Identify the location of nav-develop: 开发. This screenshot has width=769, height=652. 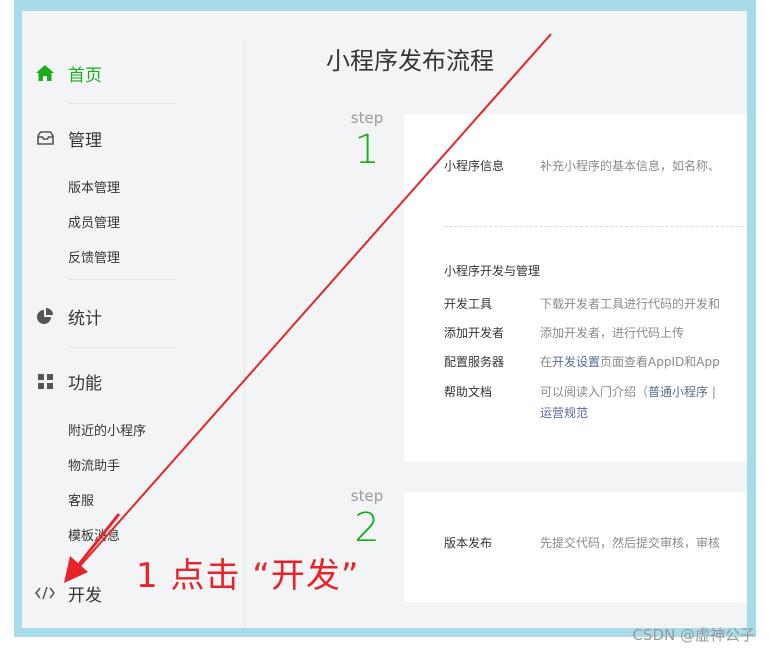
(62, 593).